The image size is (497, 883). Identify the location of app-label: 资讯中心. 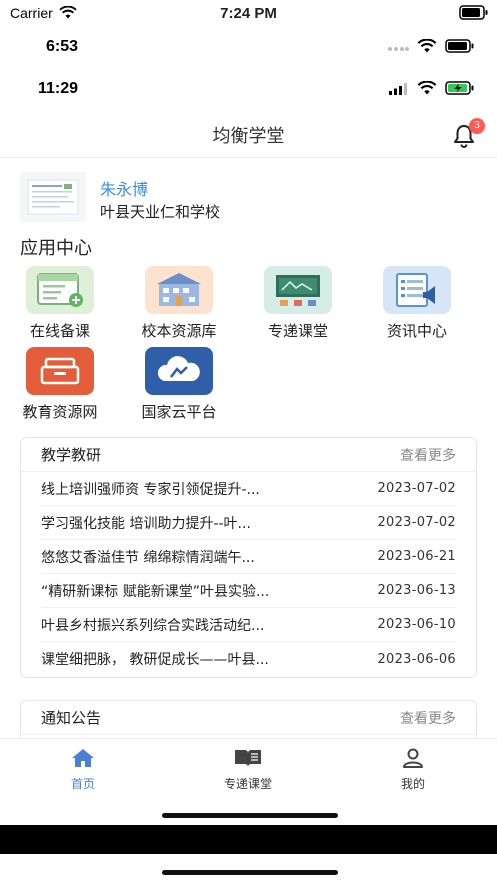
(416, 331).